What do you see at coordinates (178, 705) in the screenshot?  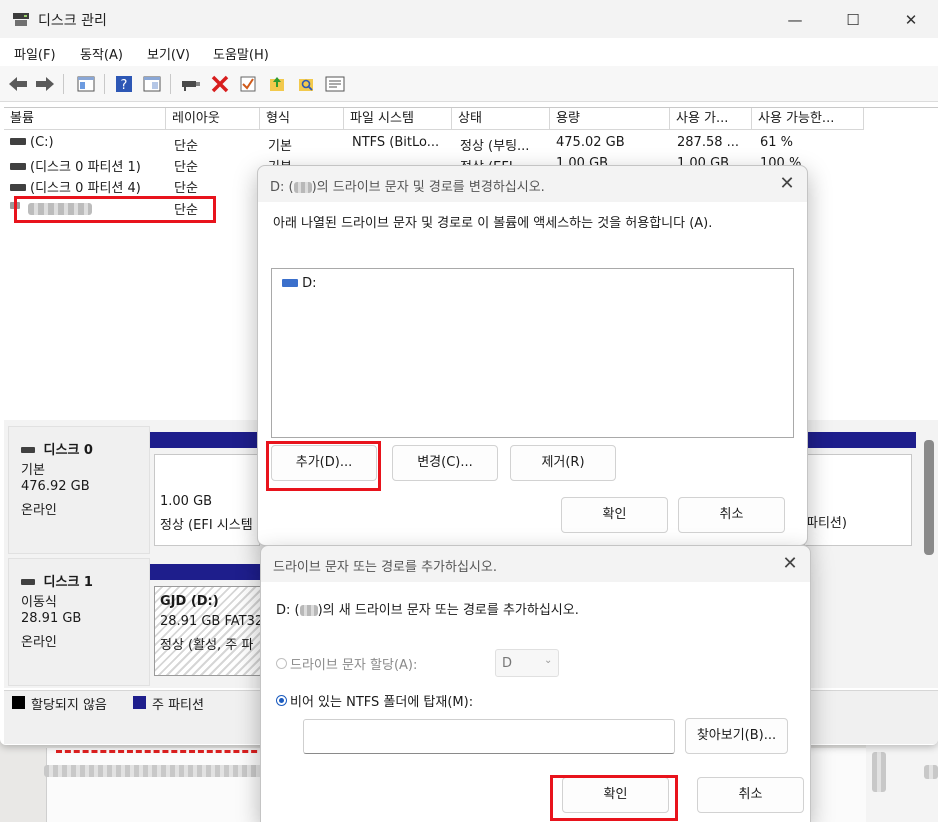 I see `legend-primary: 주 파티션` at bounding box center [178, 705].